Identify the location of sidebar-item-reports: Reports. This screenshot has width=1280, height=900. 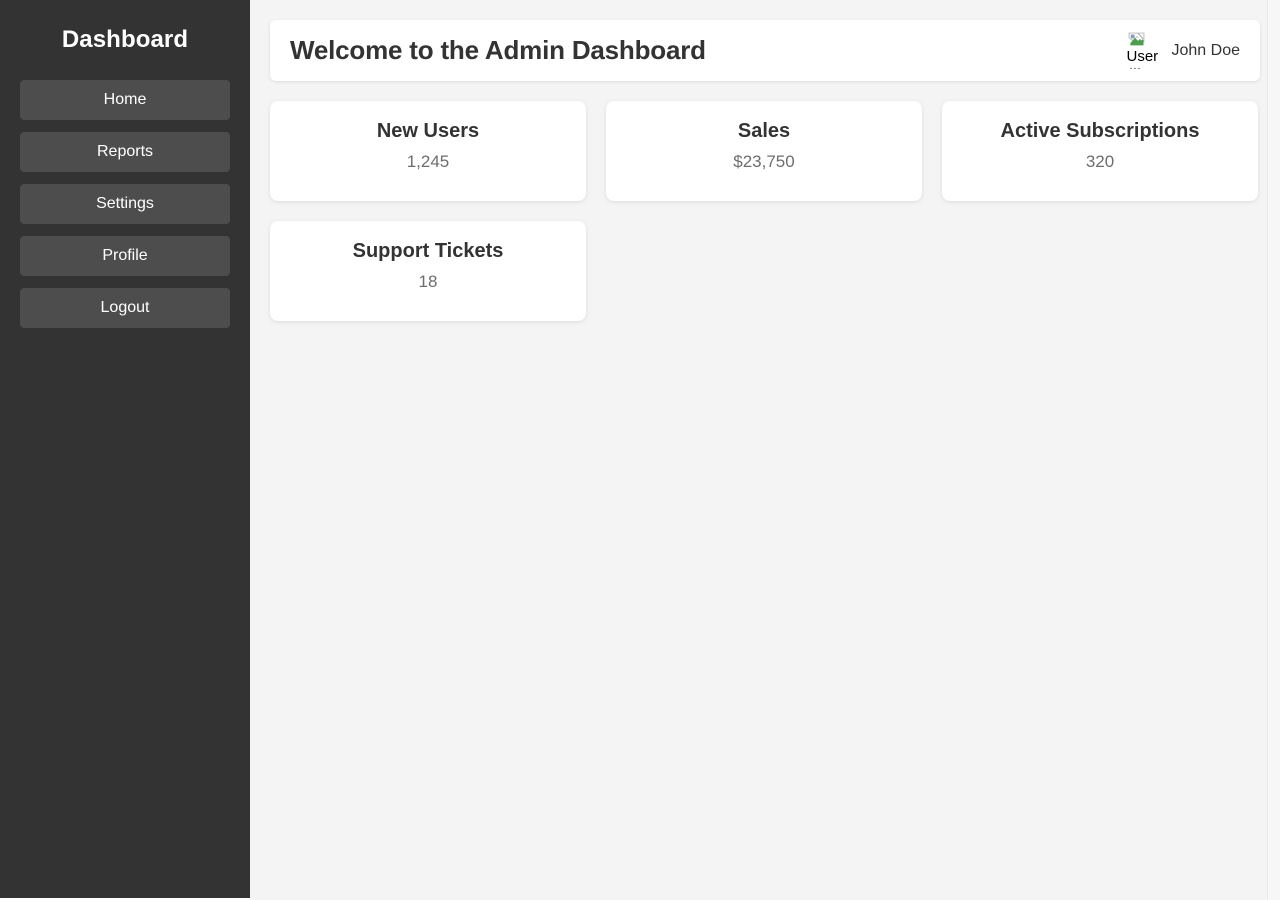
(125, 152).